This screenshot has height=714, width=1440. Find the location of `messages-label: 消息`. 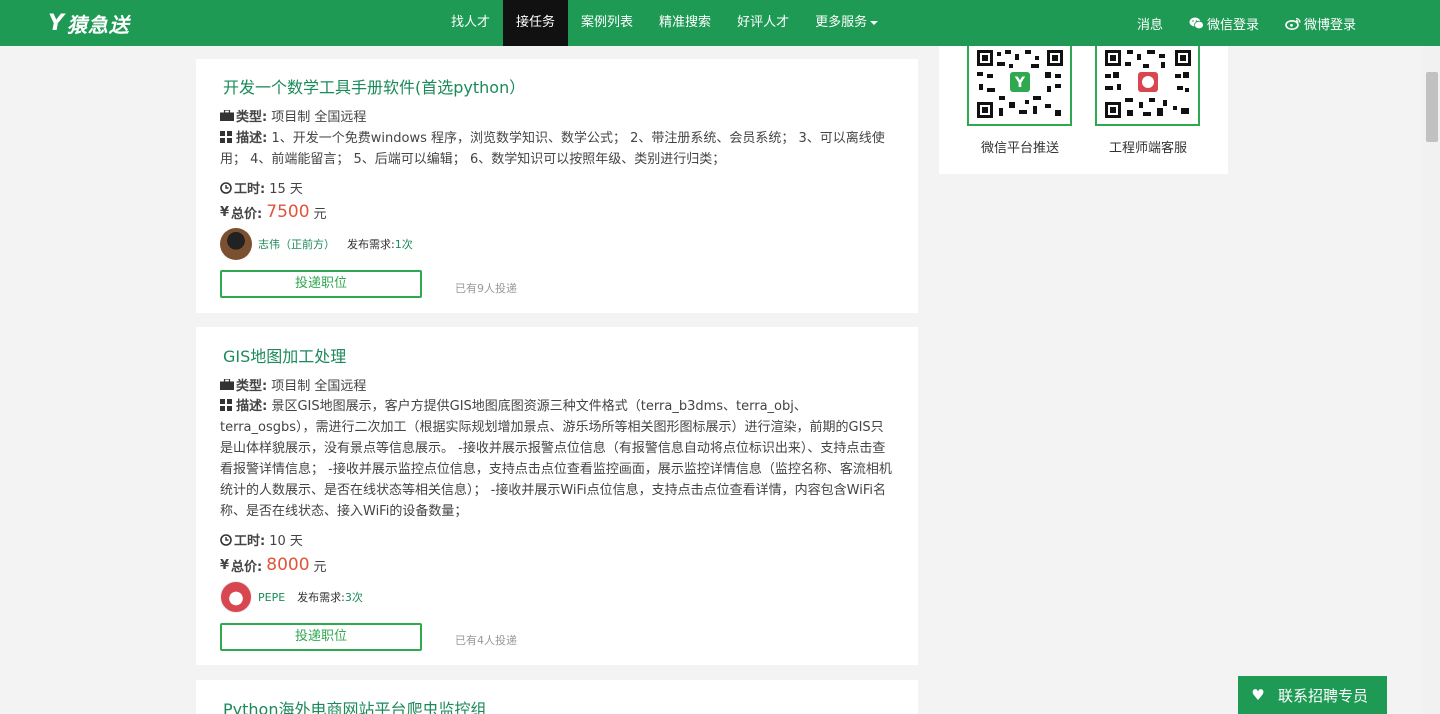

messages-label: 消息 is located at coordinates (1149, 25).